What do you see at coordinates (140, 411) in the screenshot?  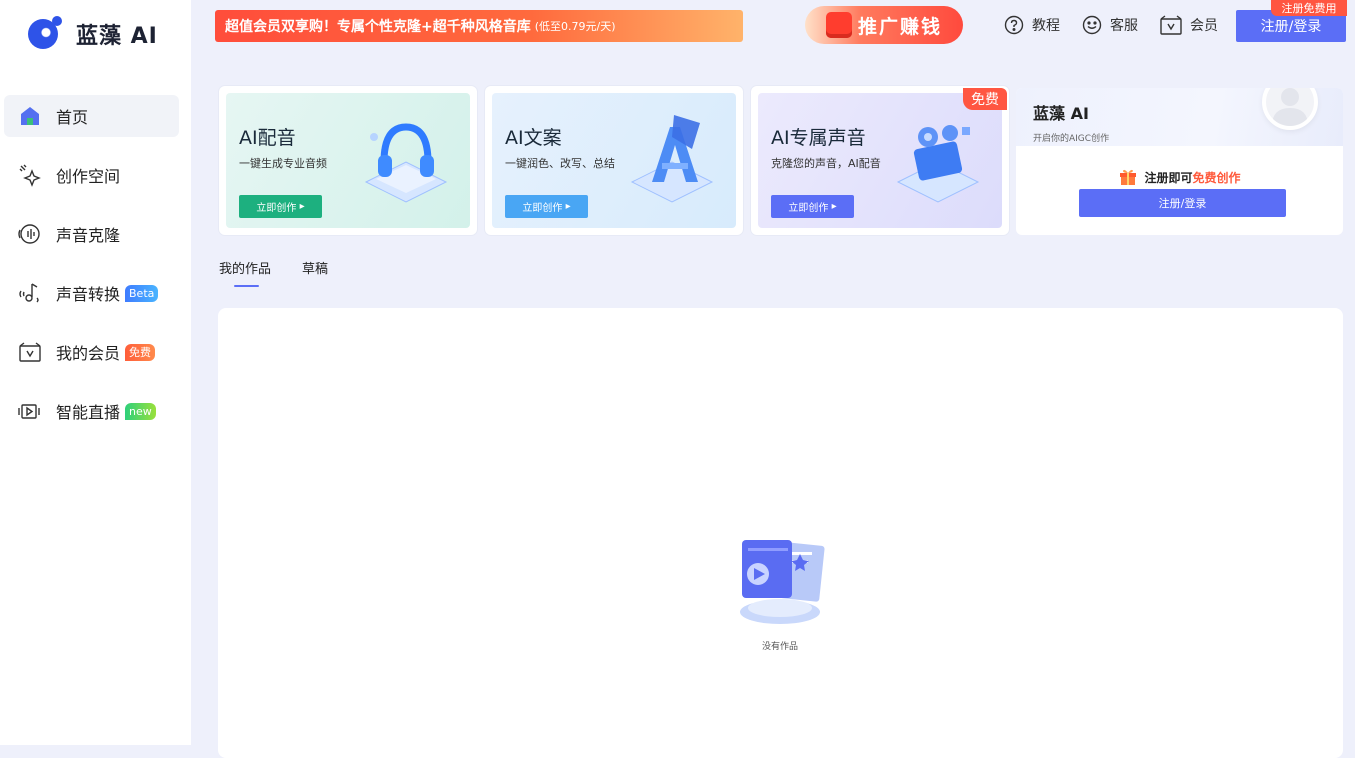 I see `new-badge: new` at bounding box center [140, 411].